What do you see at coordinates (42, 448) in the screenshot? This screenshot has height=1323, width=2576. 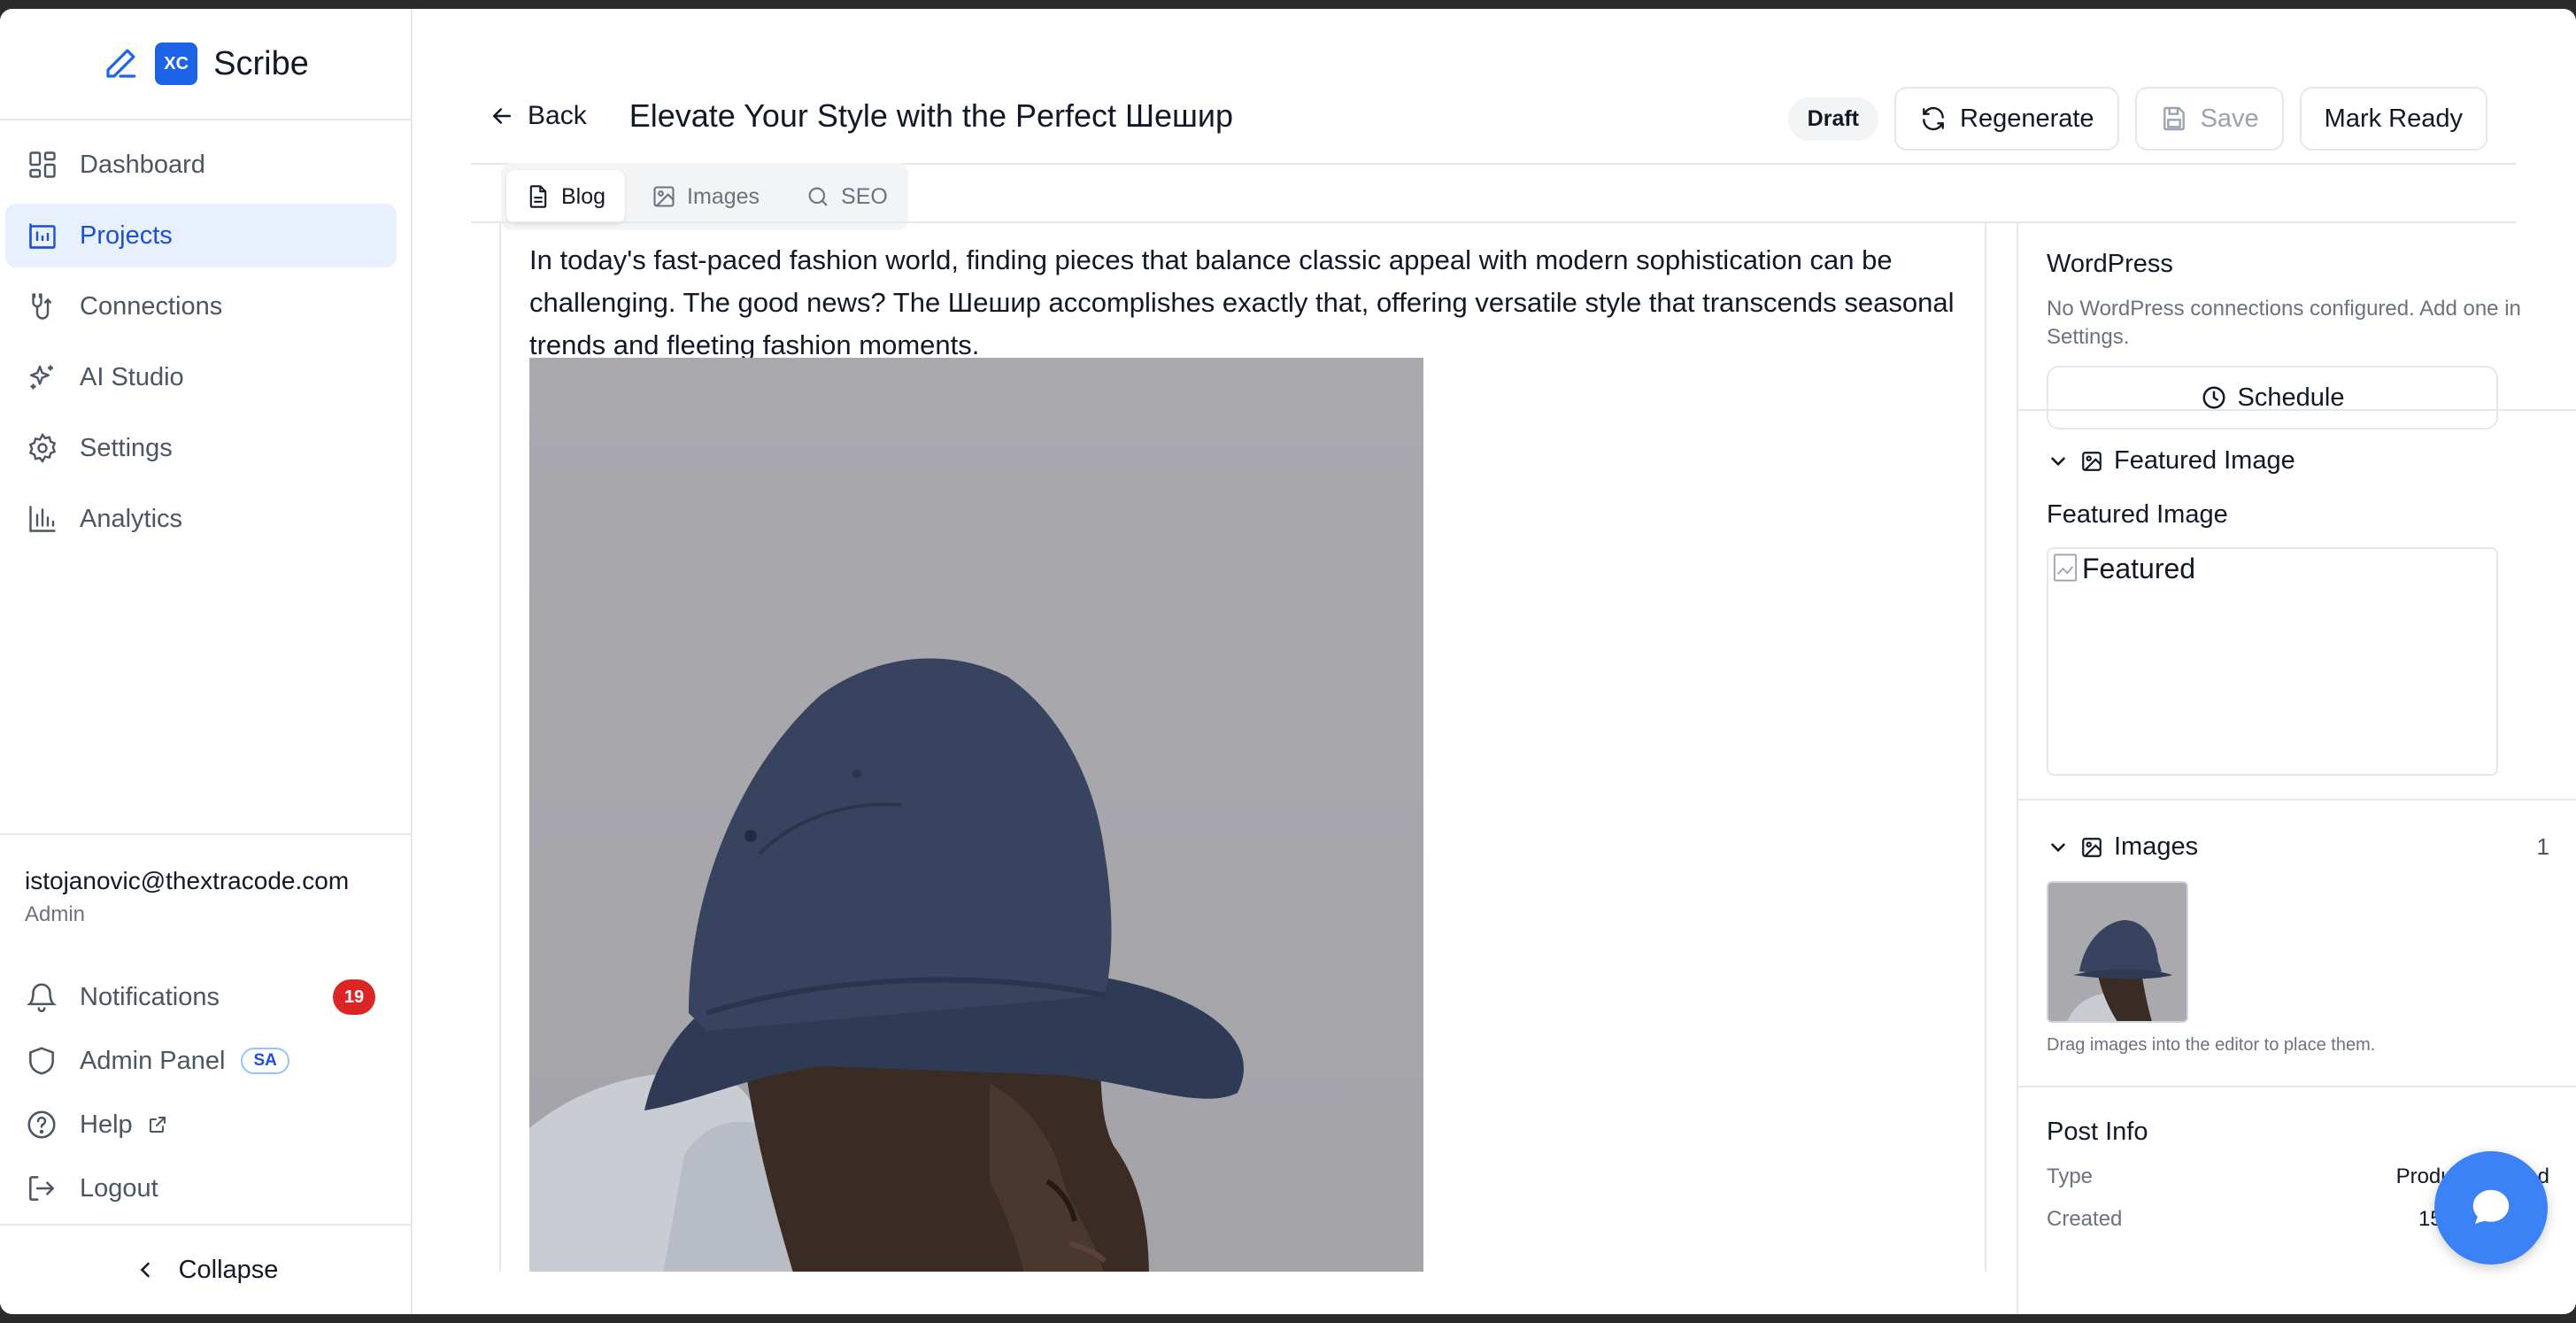 I see `gear-icon` at bounding box center [42, 448].